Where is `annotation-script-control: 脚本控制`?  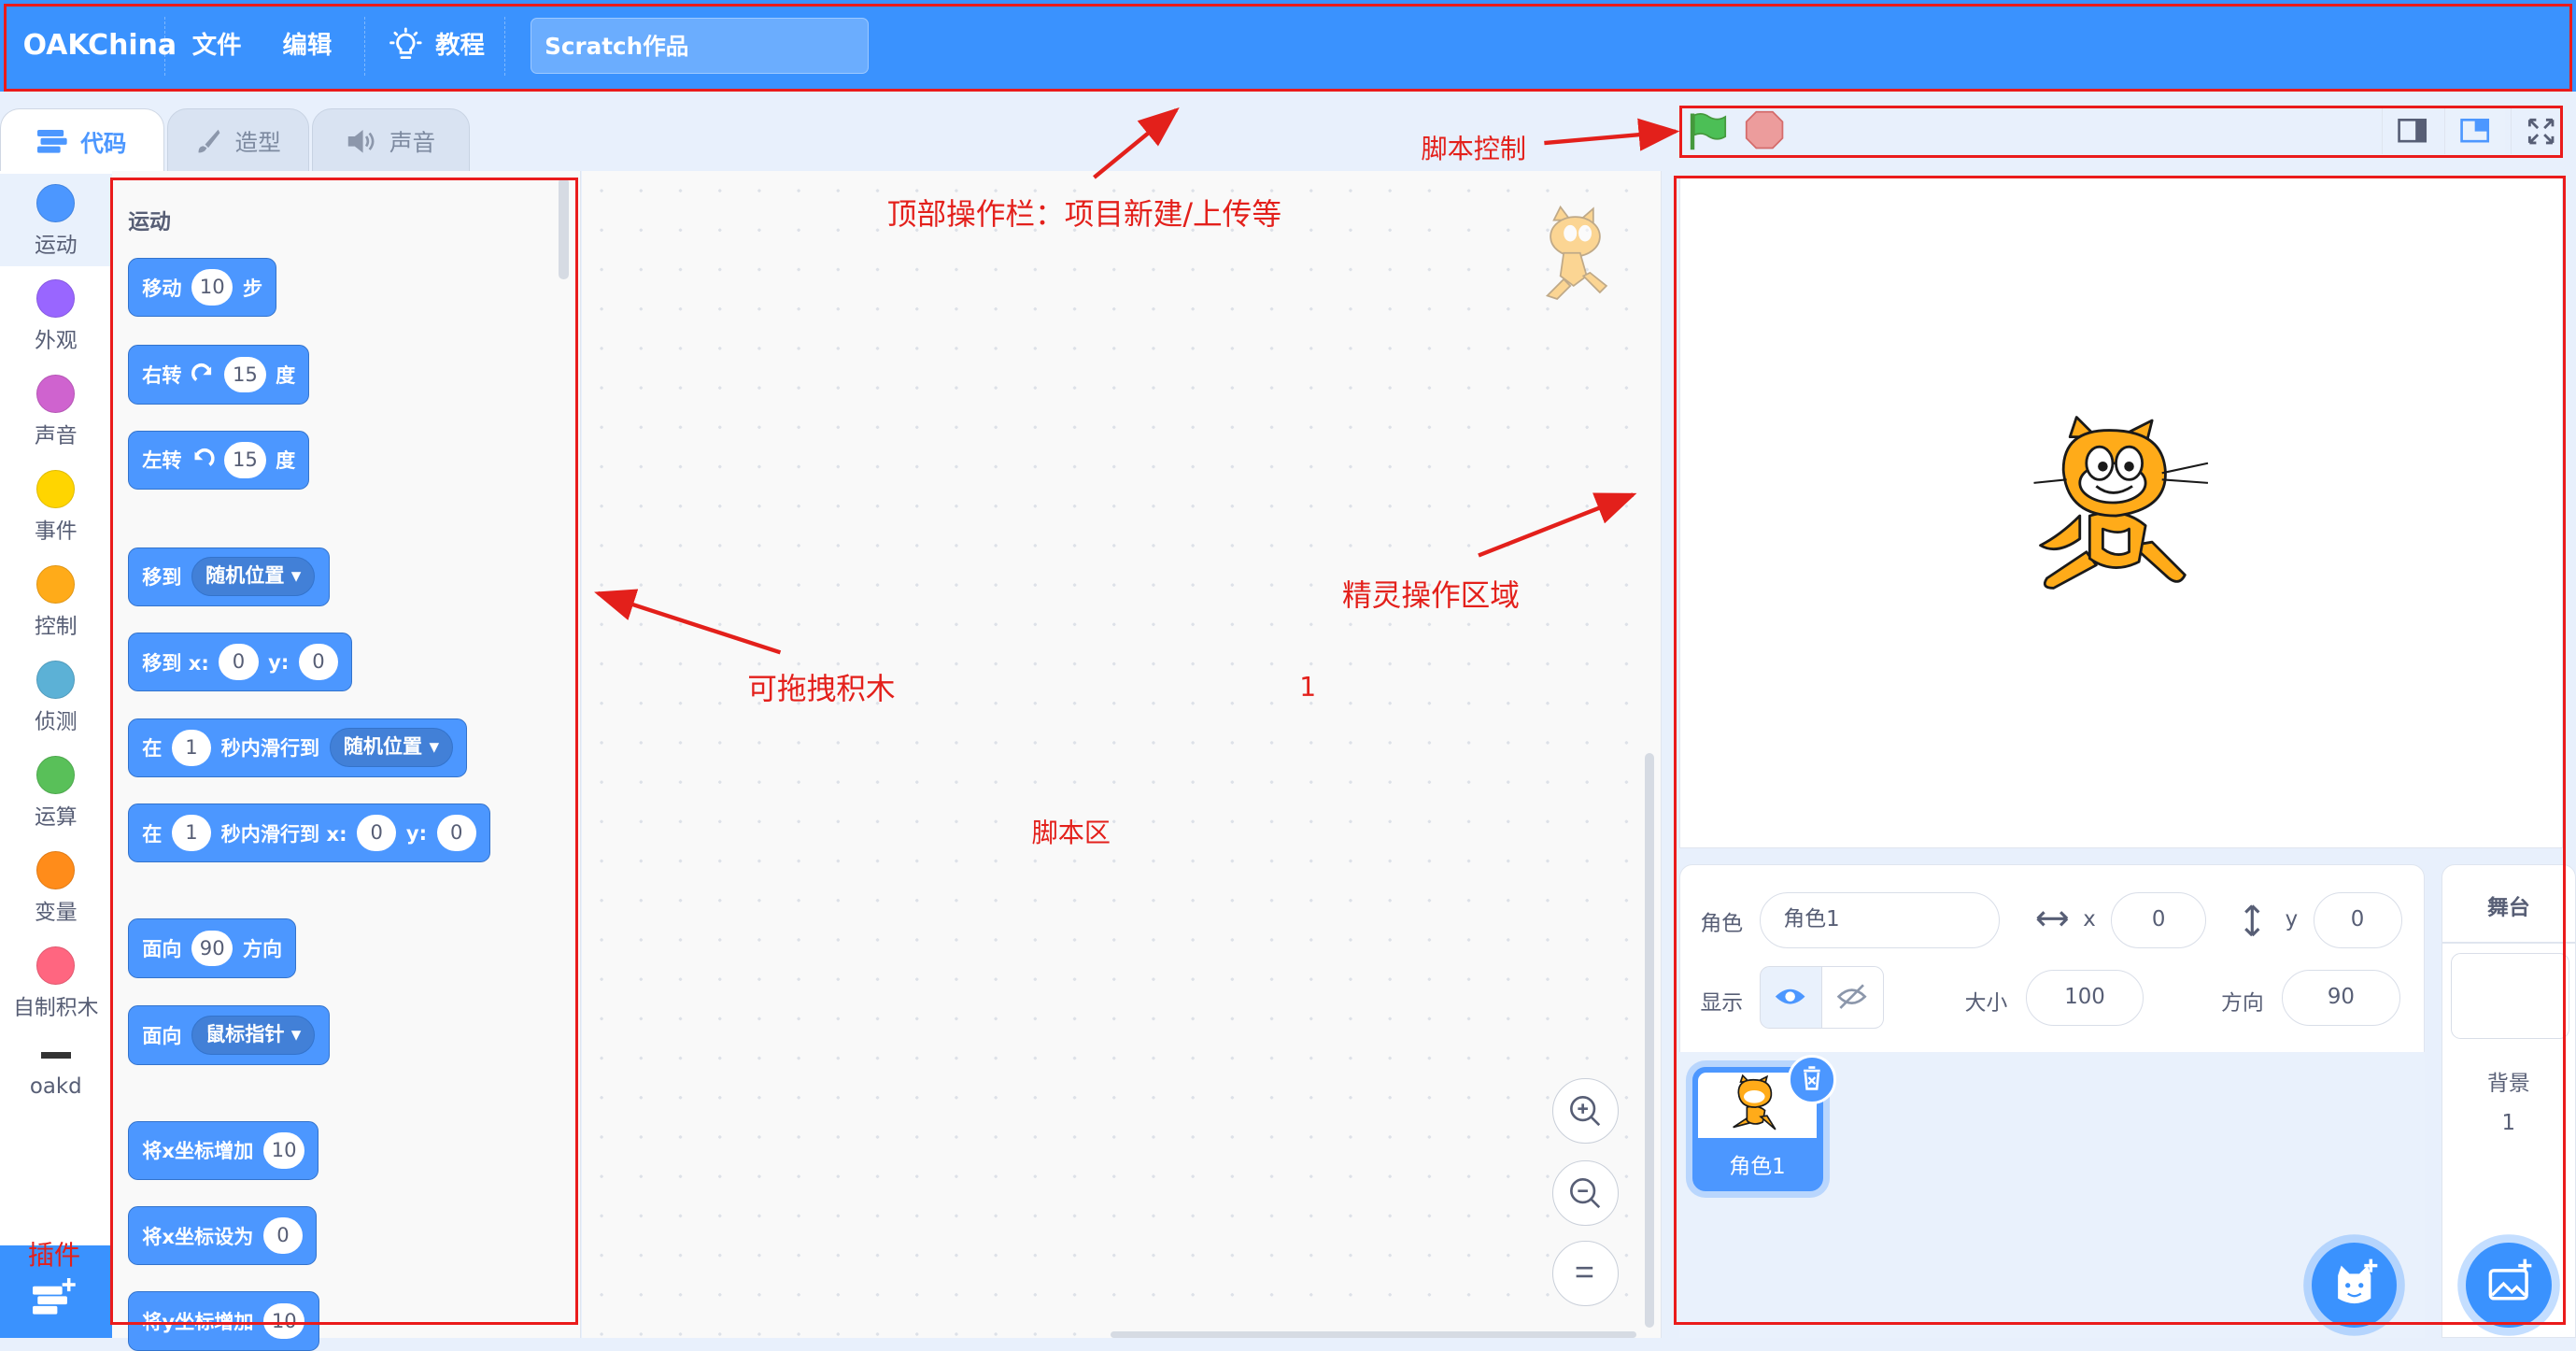 annotation-script-control: 脚本控制 is located at coordinates (1473, 149).